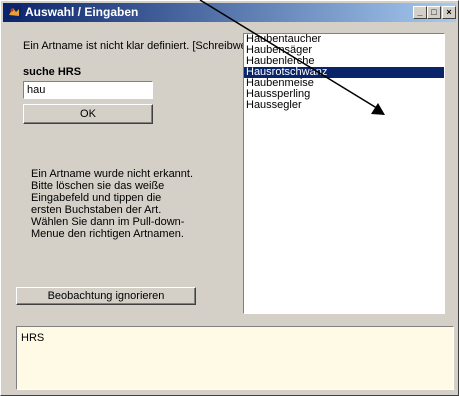 The width and height of the screenshot is (459, 396). Describe the element at coordinates (96, 210) in the screenshot. I see `hint-line: ersten Buchstaben der Art.` at that location.